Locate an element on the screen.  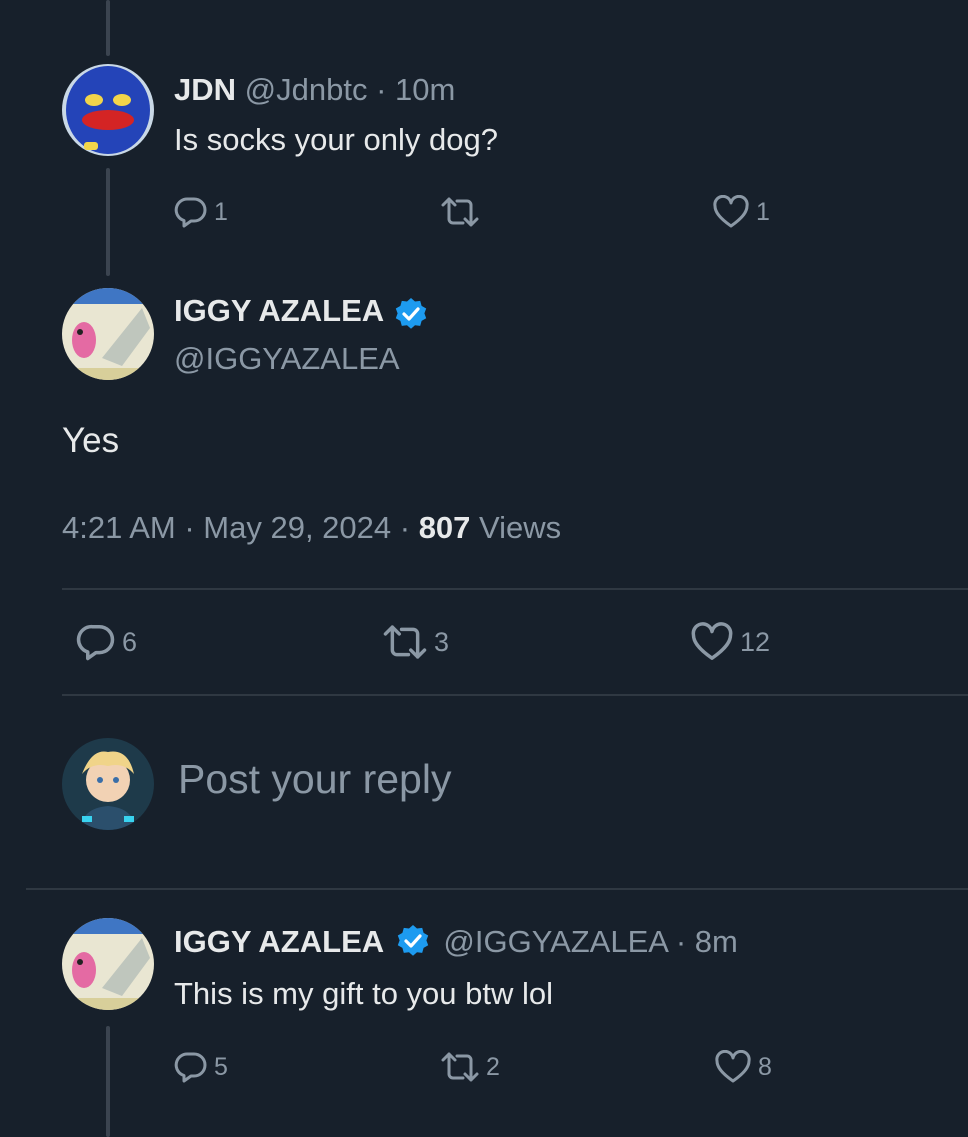
avatar-jdn is located at coordinates (108, 110).